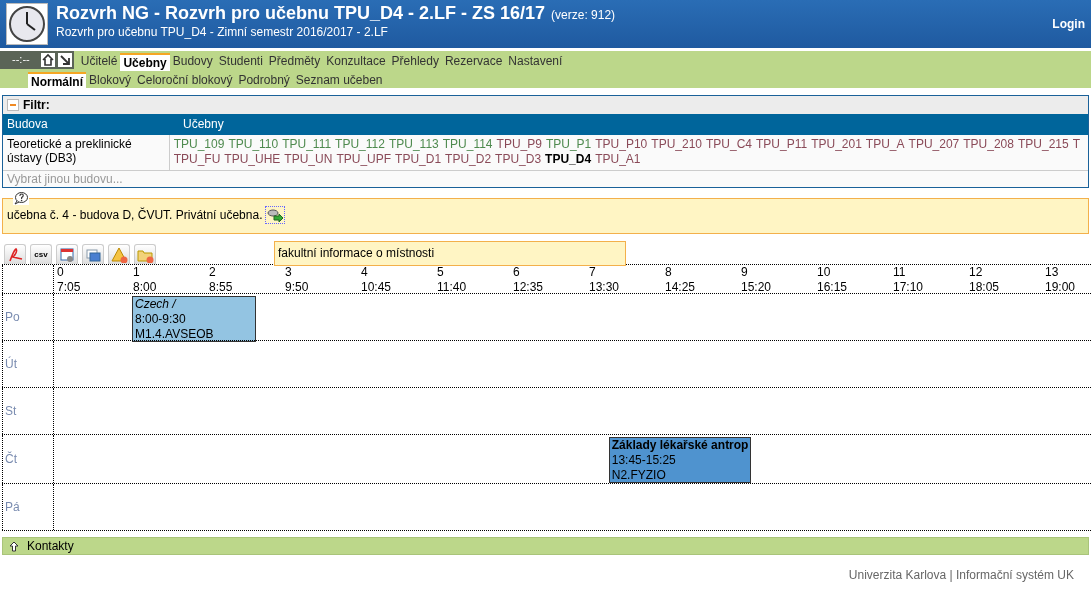 The width and height of the screenshot is (1091, 590). I want to click on slot-time: 8:55, so click(221, 288).